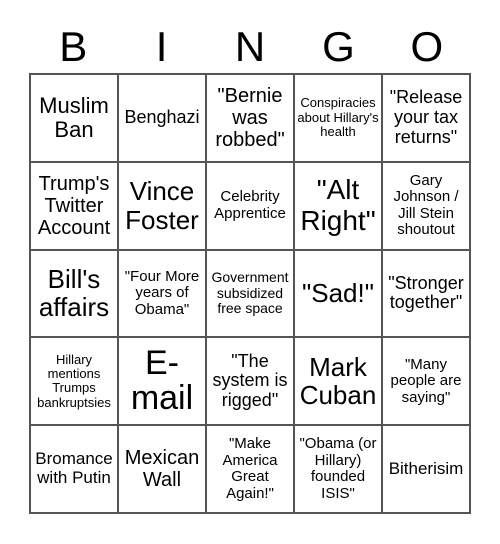 The image size is (500, 544). I want to click on header-letter-n: N, so click(250, 46).